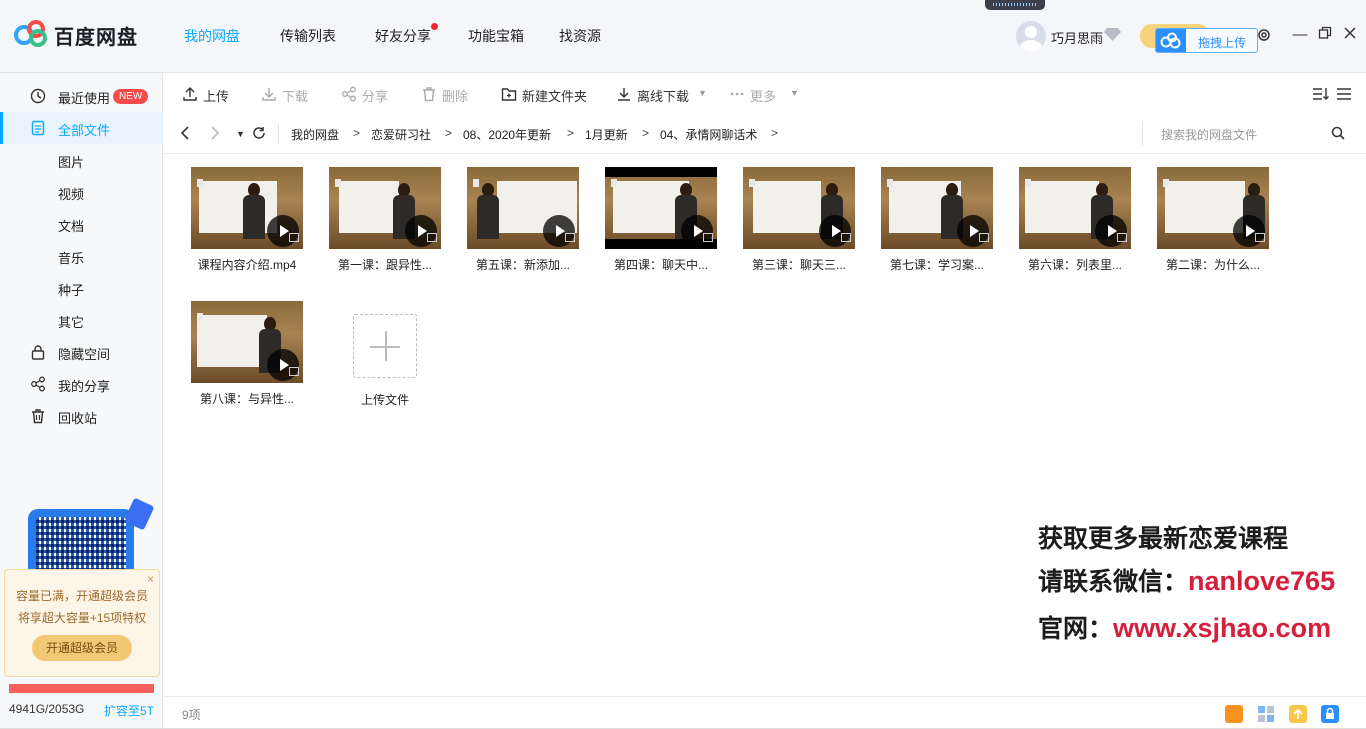  What do you see at coordinates (1266, 714) in the screenshot?
I see `apps-grid-icon` at bounding box center [1266, 714].